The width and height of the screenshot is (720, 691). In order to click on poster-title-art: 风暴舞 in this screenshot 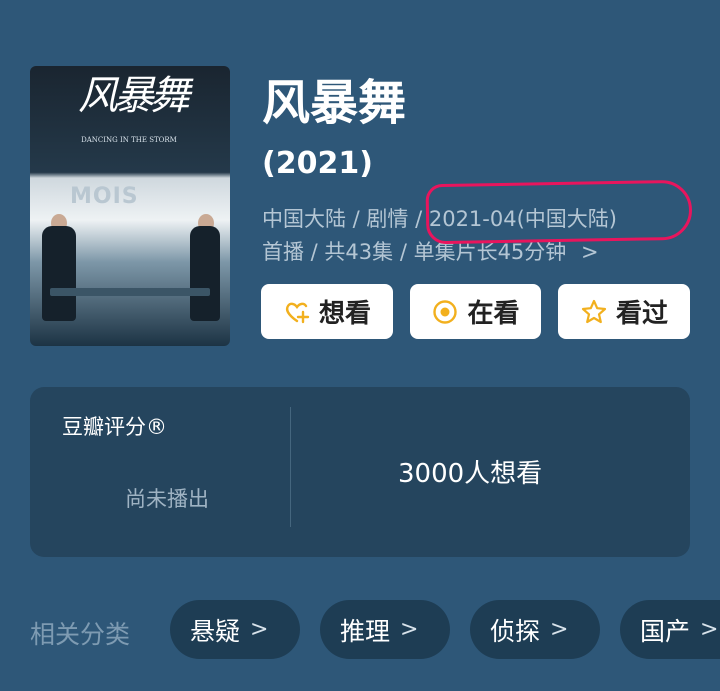, I will do `click(134, 96)`.